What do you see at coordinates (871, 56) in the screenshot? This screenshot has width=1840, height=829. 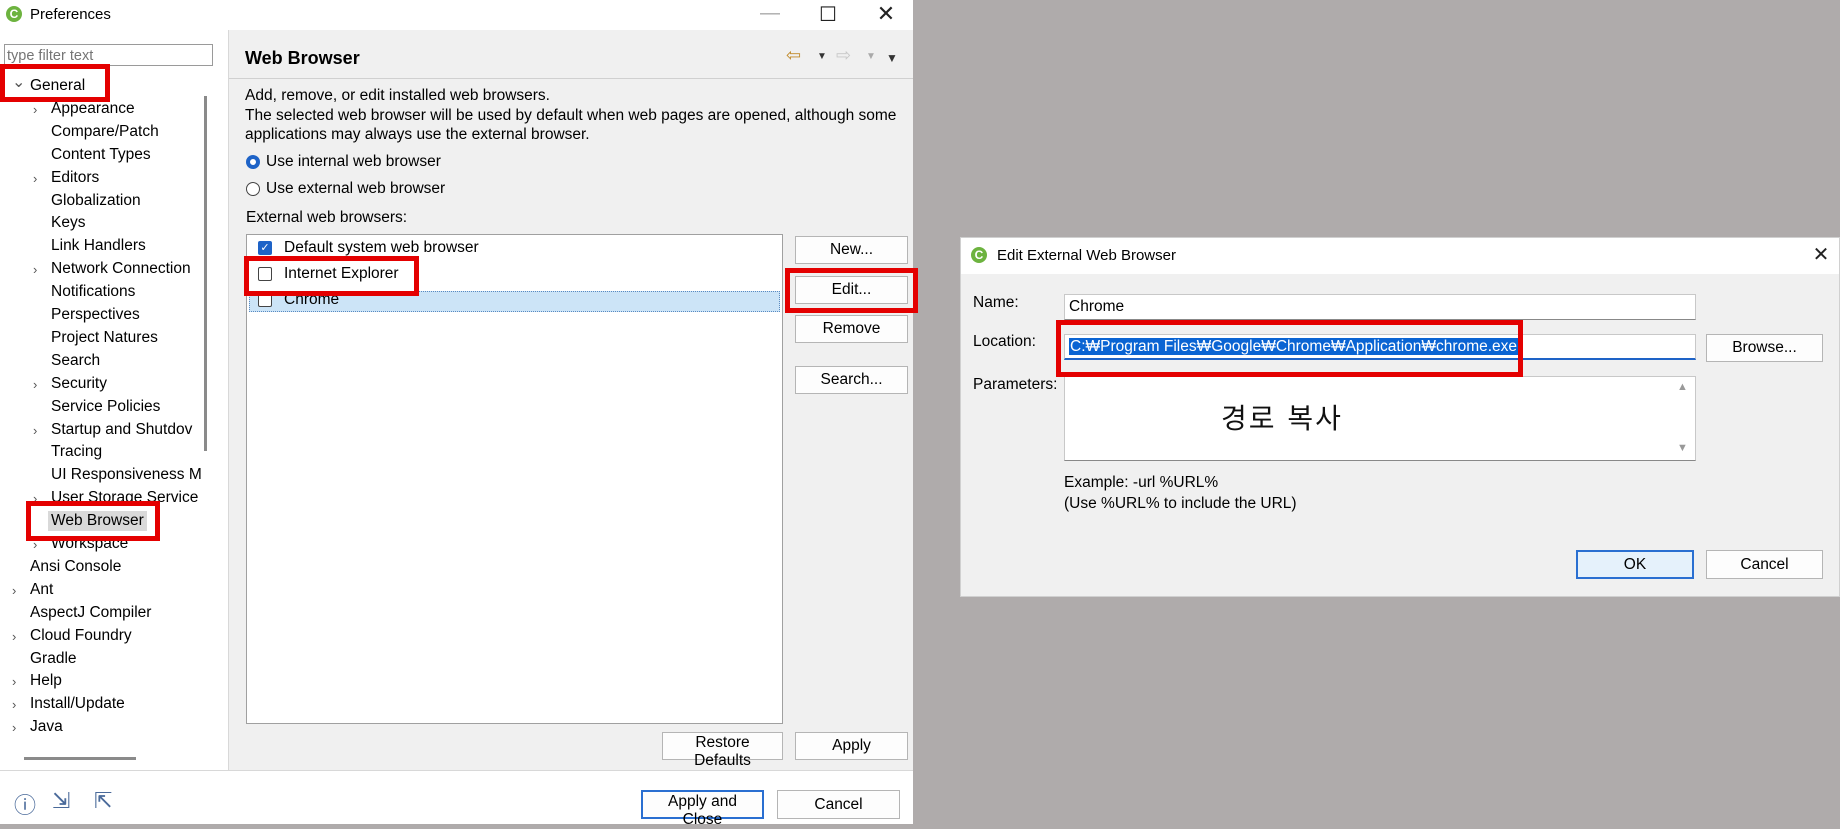 I see `forward-dropdown-icon: ▼` at bounding box center [871, 56].